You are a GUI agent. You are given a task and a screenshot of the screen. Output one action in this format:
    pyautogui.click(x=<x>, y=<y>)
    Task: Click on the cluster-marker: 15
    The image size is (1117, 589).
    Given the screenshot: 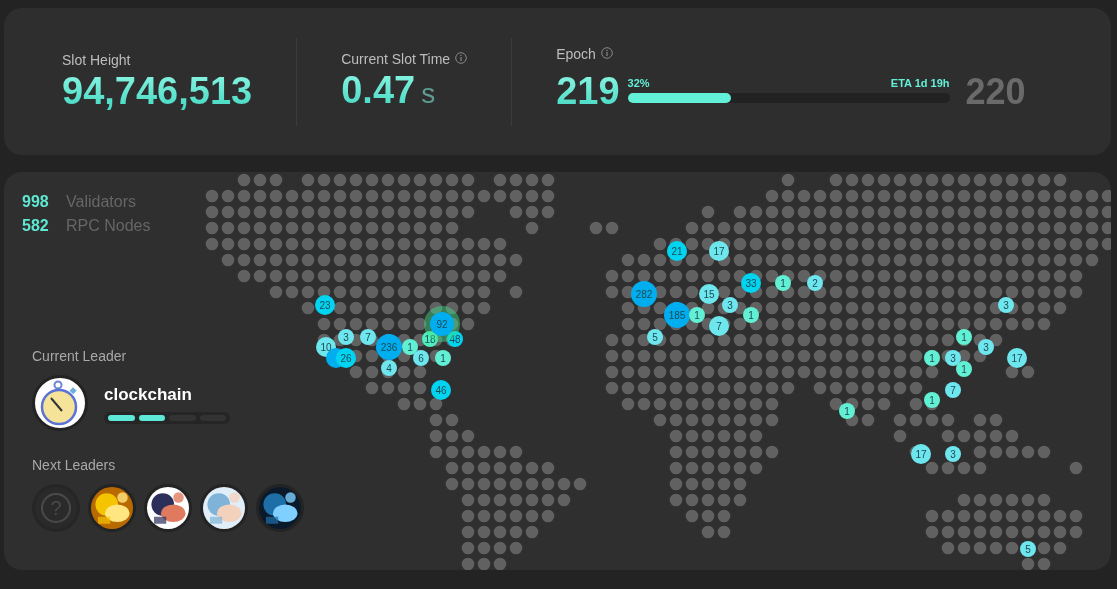 What is the action you would take?
    pyautogui.click(x=709, y=294)
    